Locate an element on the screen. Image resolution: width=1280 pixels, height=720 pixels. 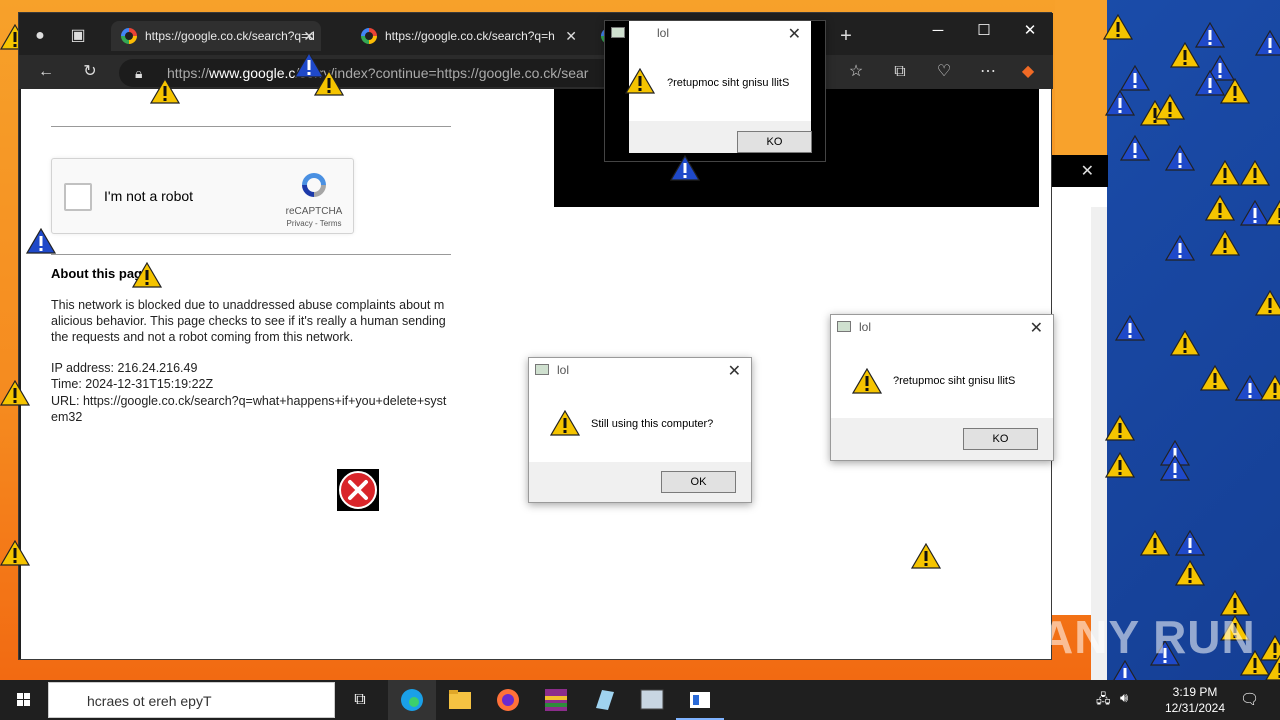
watermark: ANY RUN is located at coordinates (1148, 637).